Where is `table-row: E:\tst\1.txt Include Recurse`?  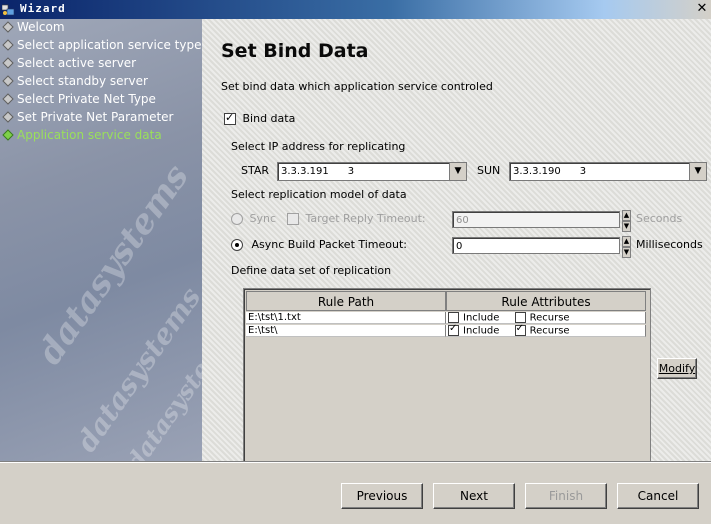 table-row: E:\tst\1.txt Include Recurse is located at coordinates (446, 318).